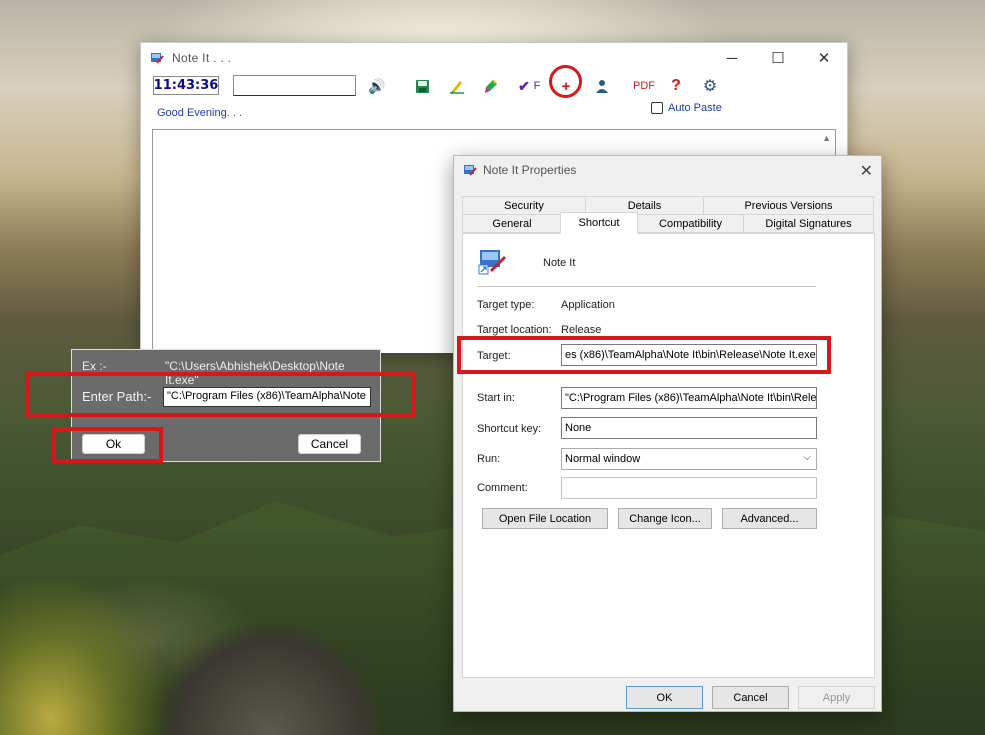 This screenshot has width=985, height=735. I want to click on shortcut-key-label: Shortcut key:, so click(509, 429).